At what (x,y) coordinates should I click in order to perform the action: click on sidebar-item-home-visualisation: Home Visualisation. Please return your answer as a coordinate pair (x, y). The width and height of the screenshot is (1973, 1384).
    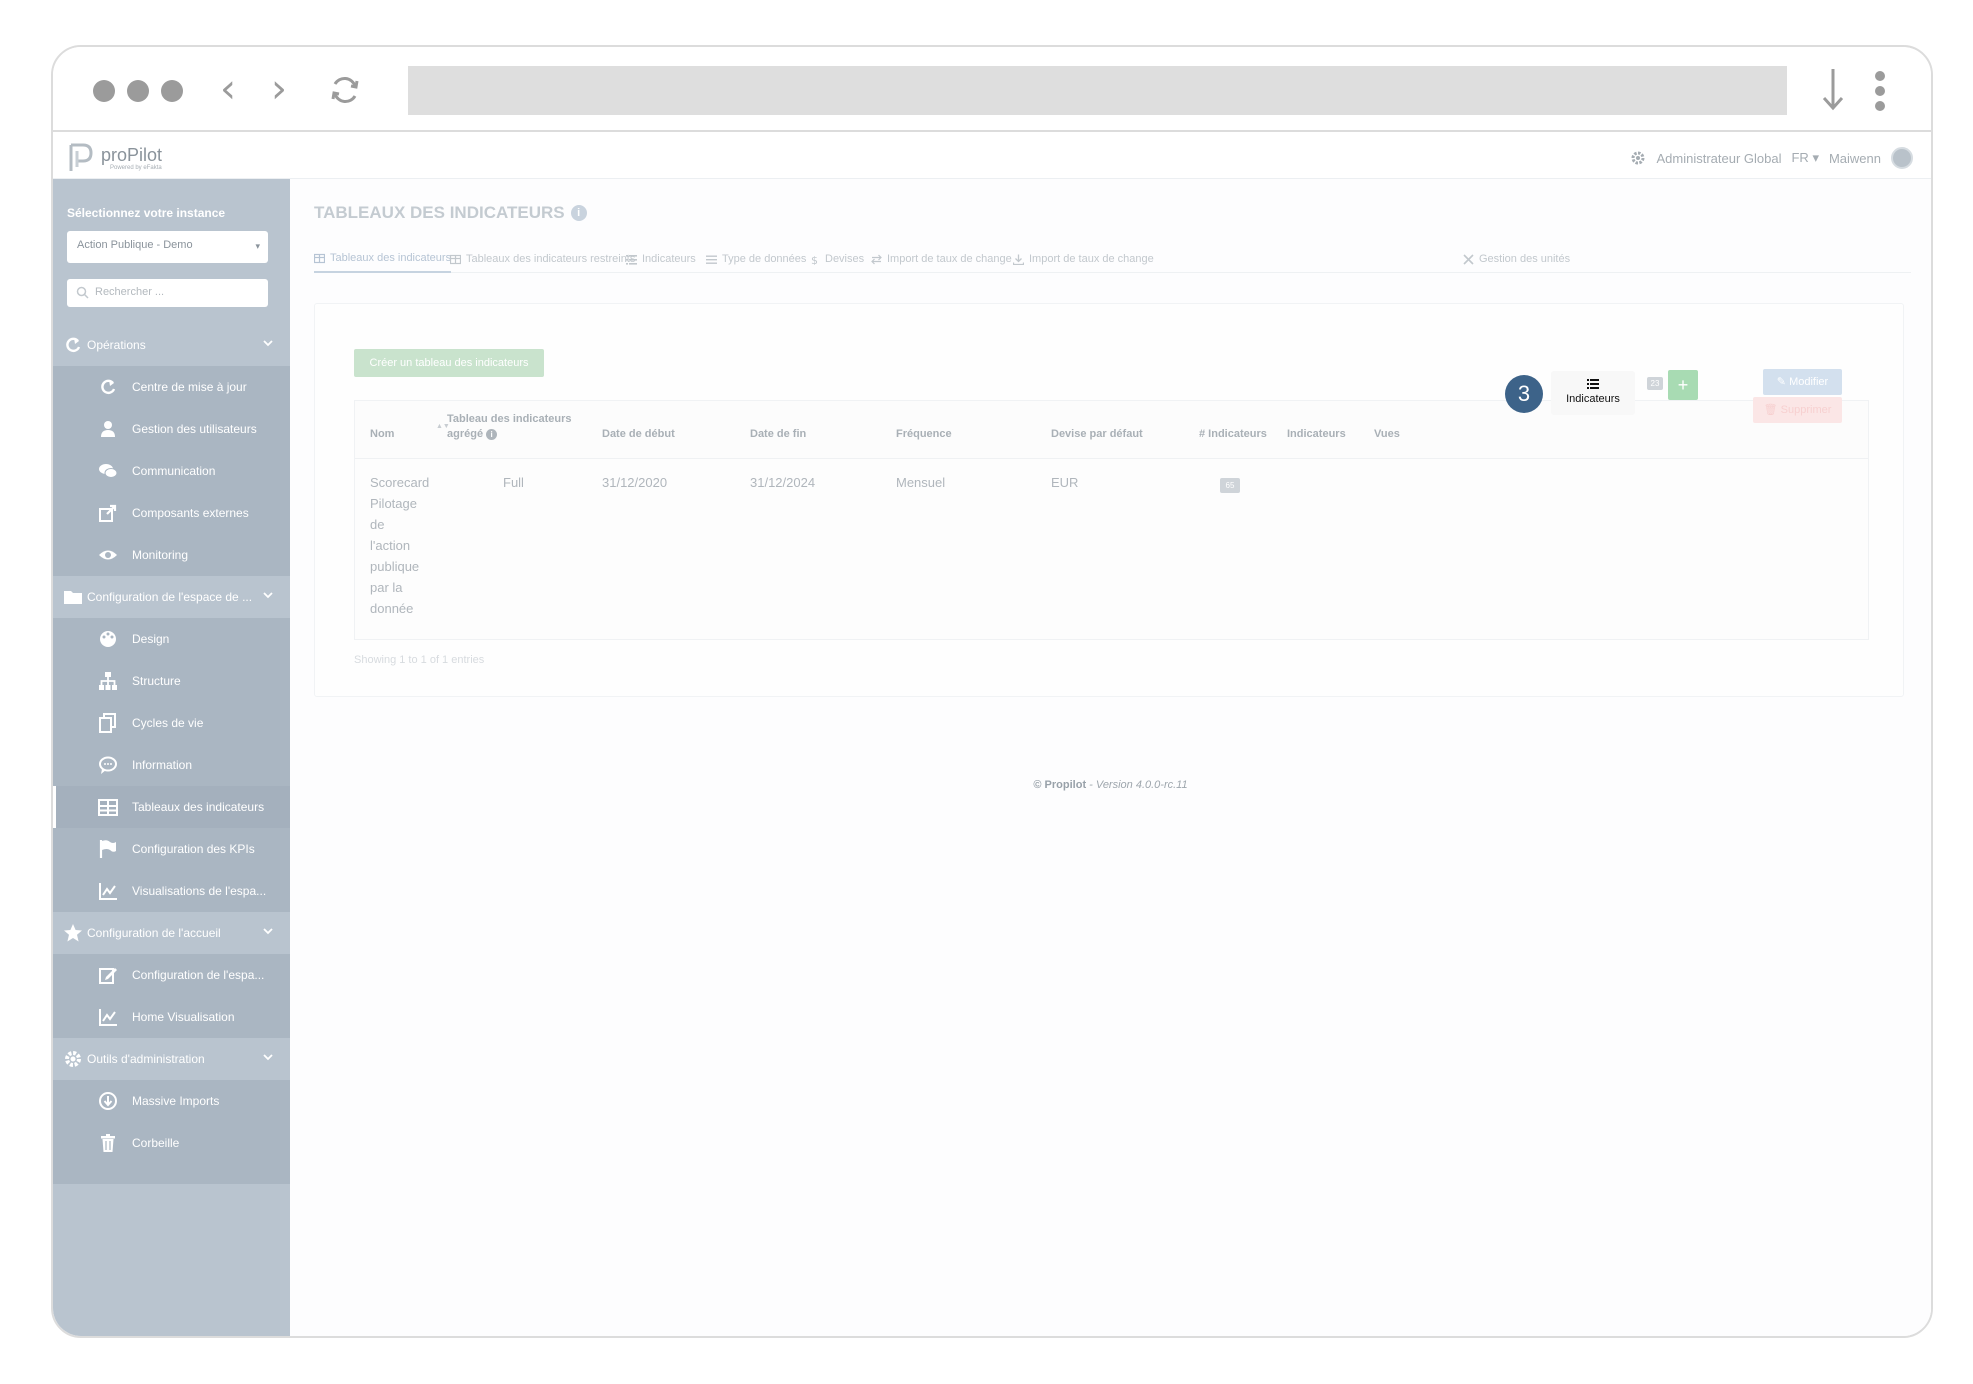
    Looking at the image, I should click on (171, 1017).